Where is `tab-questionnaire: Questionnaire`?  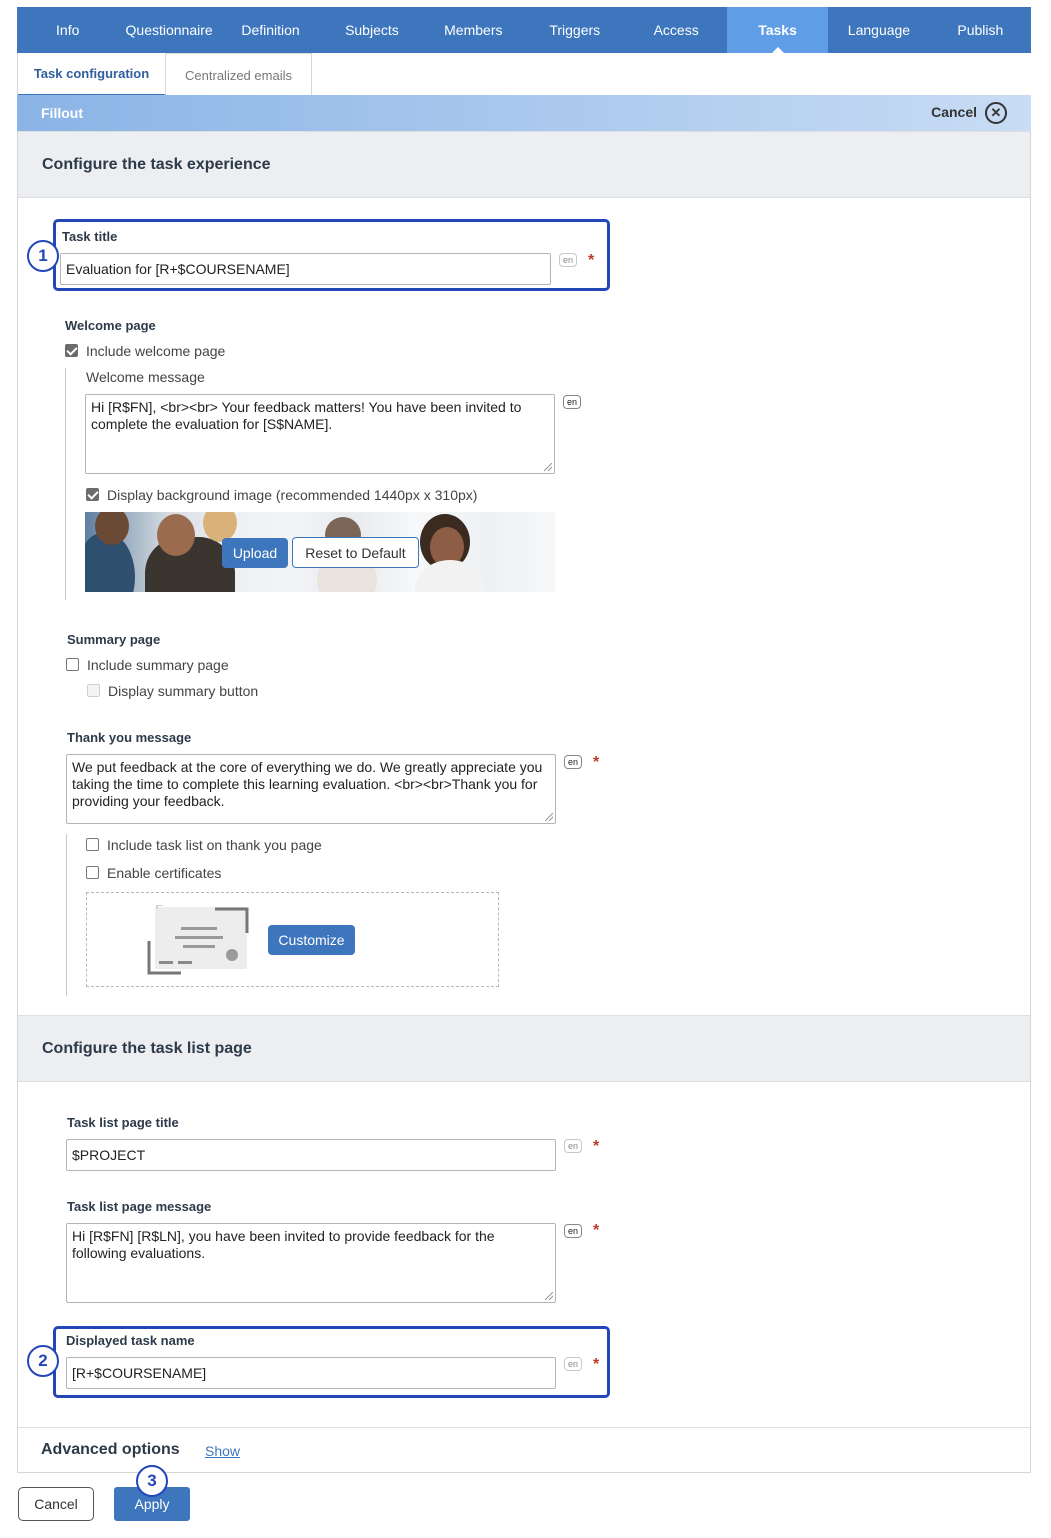 tab-questionnaire: Questionnaire is located at coordinates (168, 30).